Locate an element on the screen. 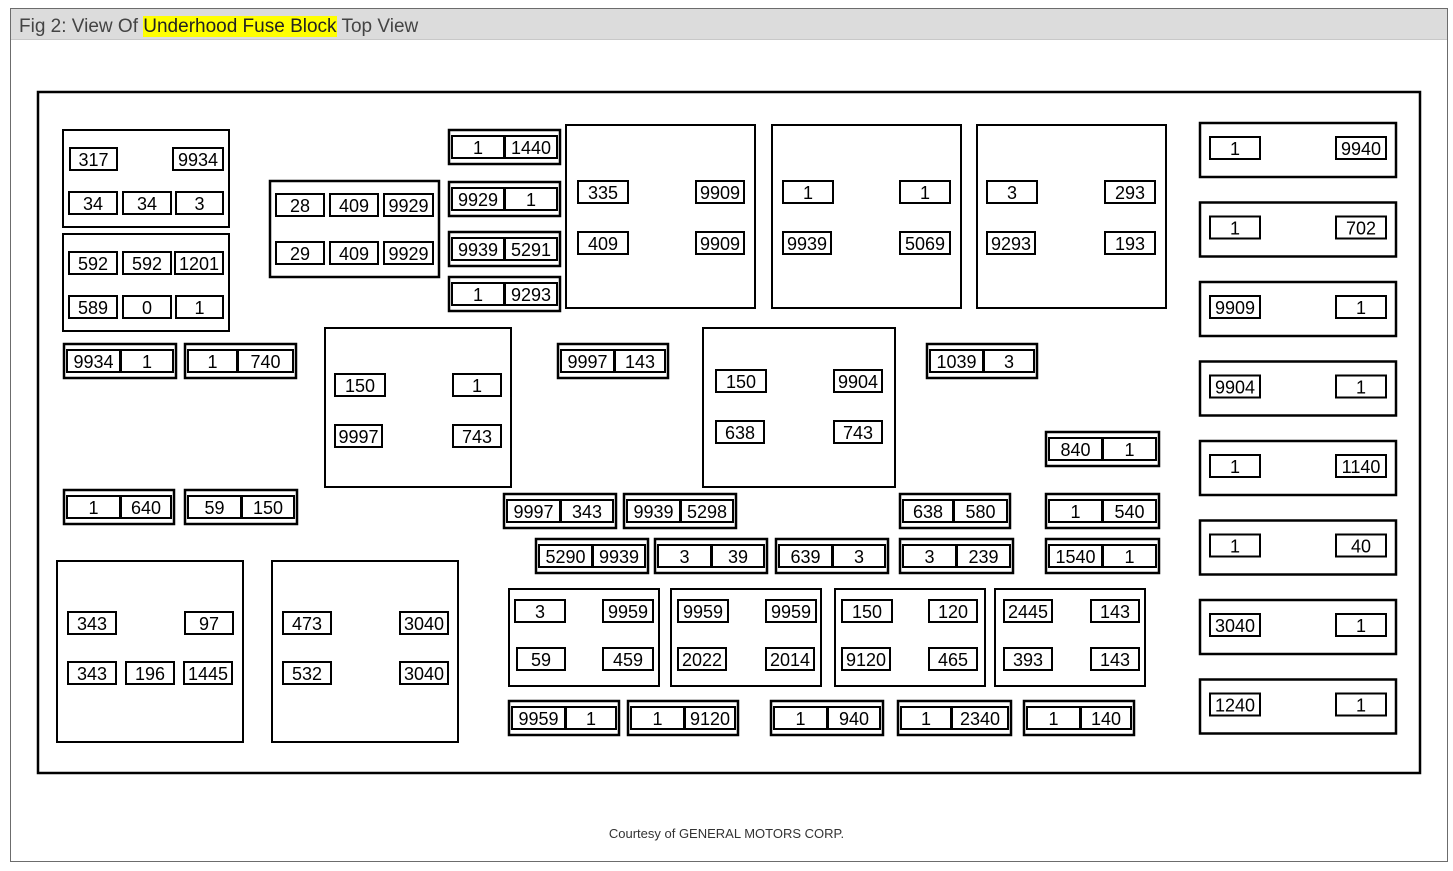 The height and width of the screenshot is (871, 1453). fuse-label: 28 is located at coordinates (300, 206).